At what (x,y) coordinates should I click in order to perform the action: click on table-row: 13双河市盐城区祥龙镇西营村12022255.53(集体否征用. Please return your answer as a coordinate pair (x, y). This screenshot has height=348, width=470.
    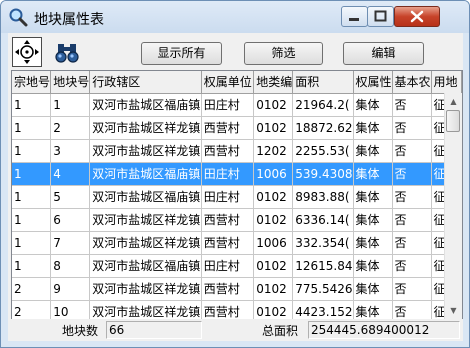
    Looking at the image, I should click on (237, 151).